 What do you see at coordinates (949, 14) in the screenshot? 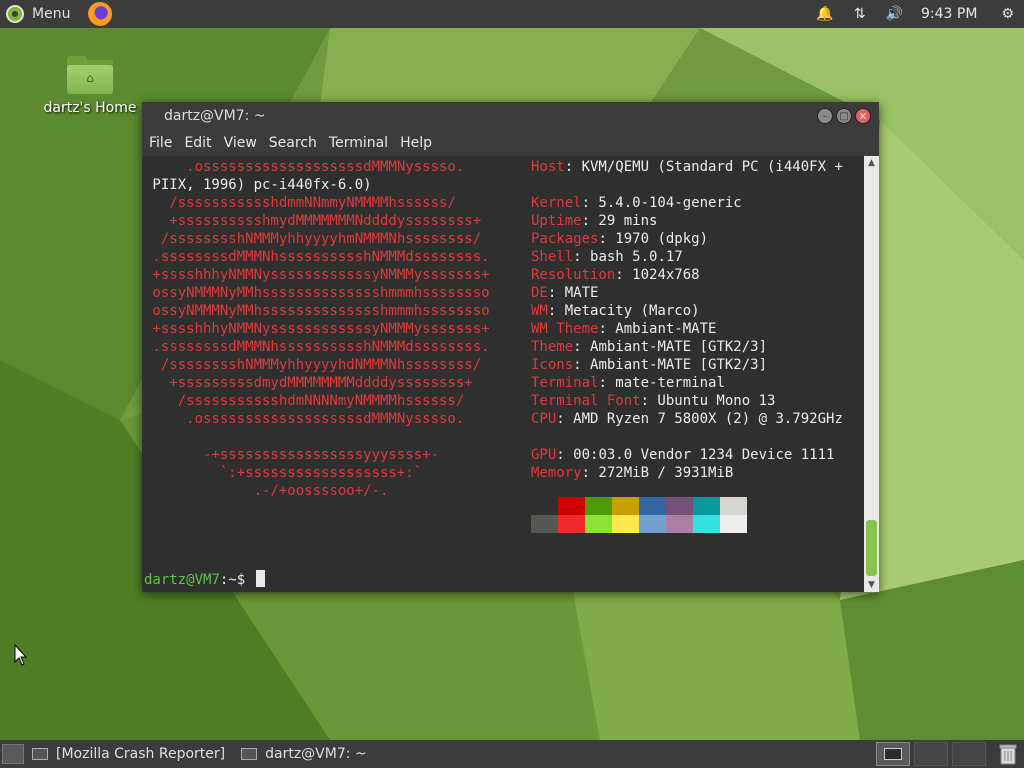
I see `clock: 9:43 PM` at bounding box center [949, 14].